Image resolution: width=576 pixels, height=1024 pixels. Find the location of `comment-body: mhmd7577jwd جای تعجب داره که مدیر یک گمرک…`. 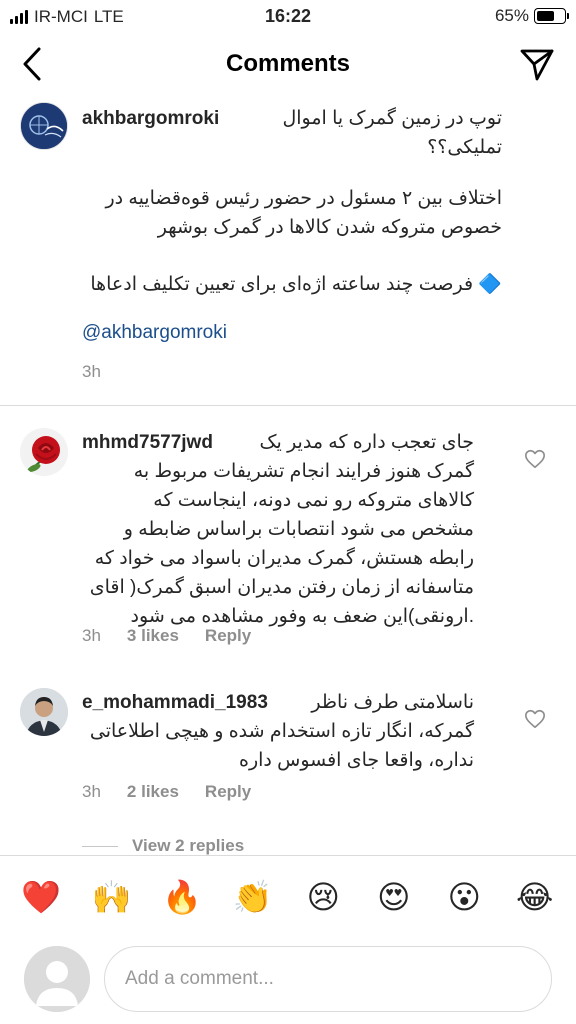

comment-body: mhmd7577jwd جای تعجب داره که مدیر یک گمرک… is located at coordinates (278, 529).